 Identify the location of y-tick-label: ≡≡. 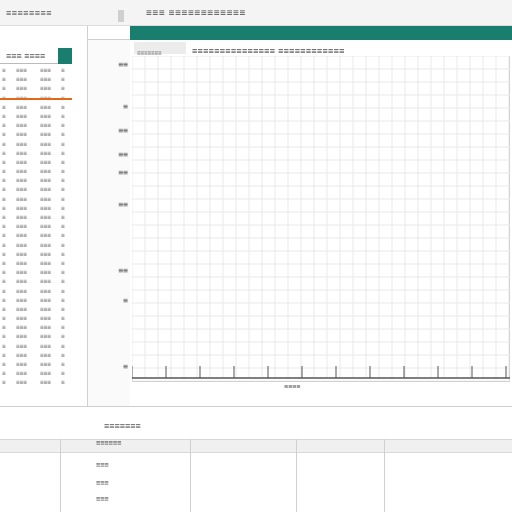
(123, 204).